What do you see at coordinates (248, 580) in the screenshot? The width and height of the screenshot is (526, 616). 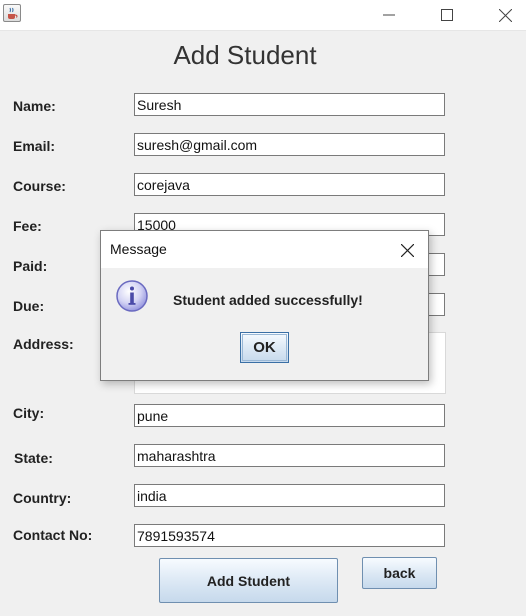 I see `add-student-button: Add Student` at bounding box center [248, 580].